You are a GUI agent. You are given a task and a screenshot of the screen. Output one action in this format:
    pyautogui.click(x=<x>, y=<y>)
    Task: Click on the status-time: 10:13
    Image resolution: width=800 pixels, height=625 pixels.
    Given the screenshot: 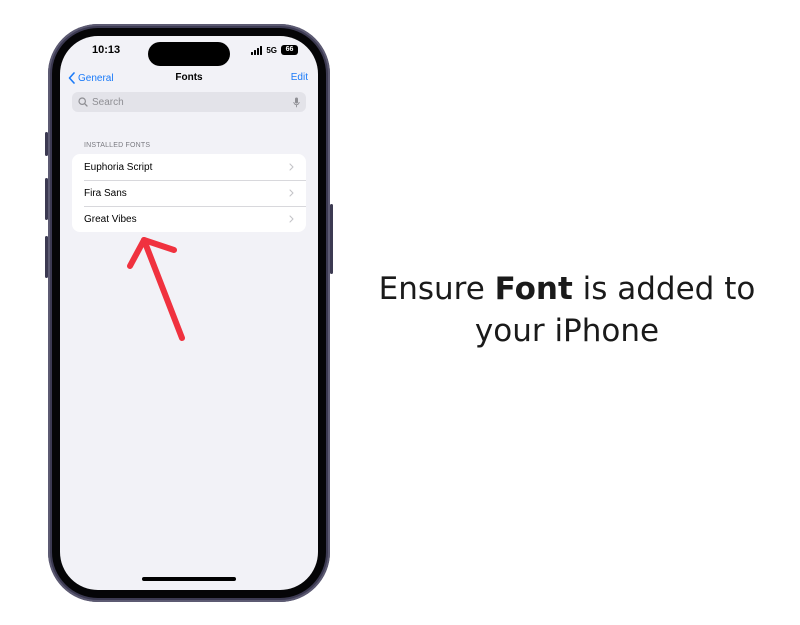 What is the action you would take?
    pyautogui.click(x=106, y=50)
    